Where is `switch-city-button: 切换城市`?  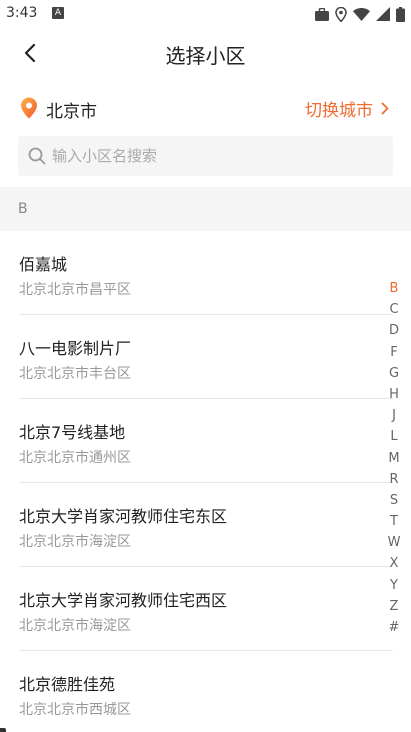
switch-city-button: 切换城市 is located at coordinates (347, 108).